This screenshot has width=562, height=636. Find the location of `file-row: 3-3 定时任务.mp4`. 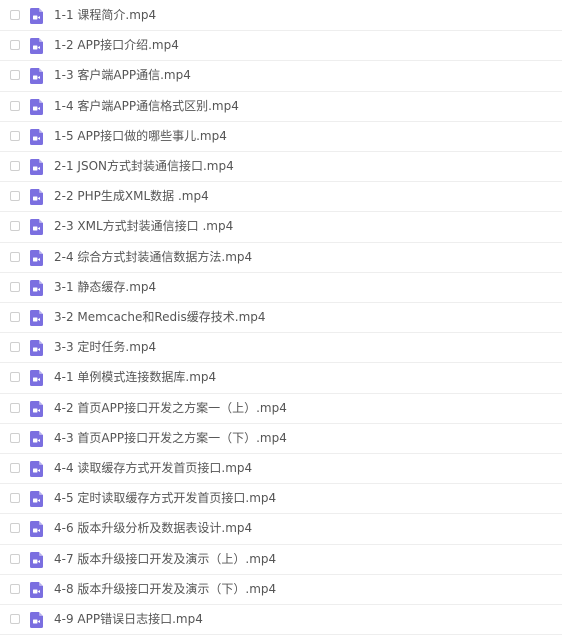

file-row: 3-3 定时任务.mp4 is located at coordinates (281, 348).